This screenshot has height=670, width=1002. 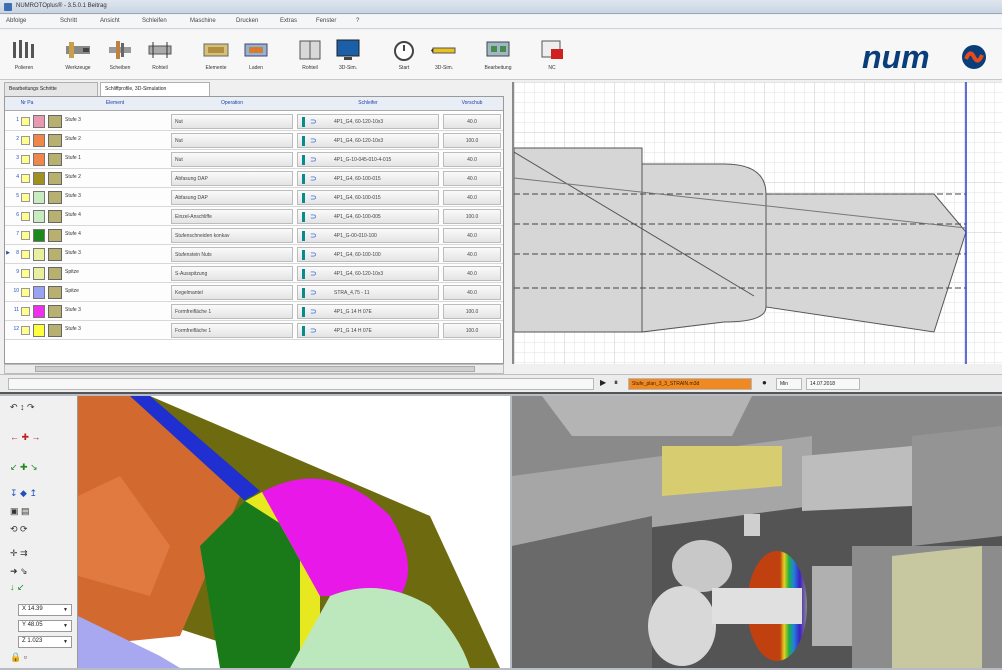 What do you see at coordinates (232, 216) in the screenshot?
I see `row-operation: Einzel-Anschliffe` at bounding box center [232, 216].